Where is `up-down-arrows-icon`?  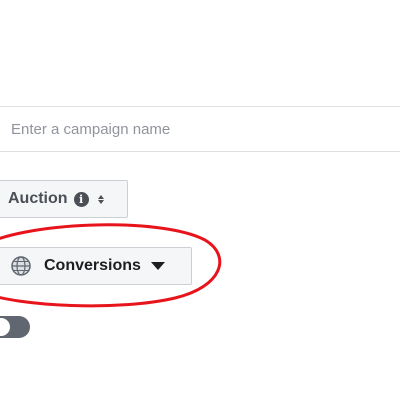 up-down-arrows-icon is located at coordinates (100, 199).